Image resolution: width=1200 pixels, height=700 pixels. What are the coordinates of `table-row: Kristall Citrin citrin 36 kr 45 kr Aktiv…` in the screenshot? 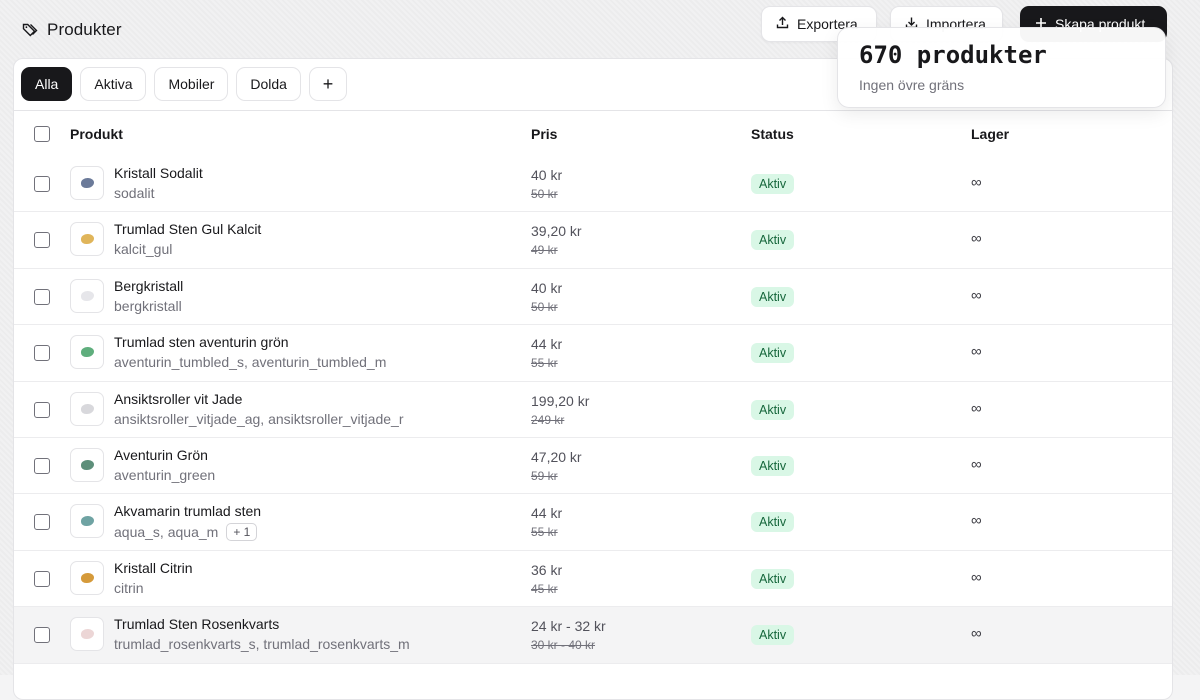 It's located at (593, 579).